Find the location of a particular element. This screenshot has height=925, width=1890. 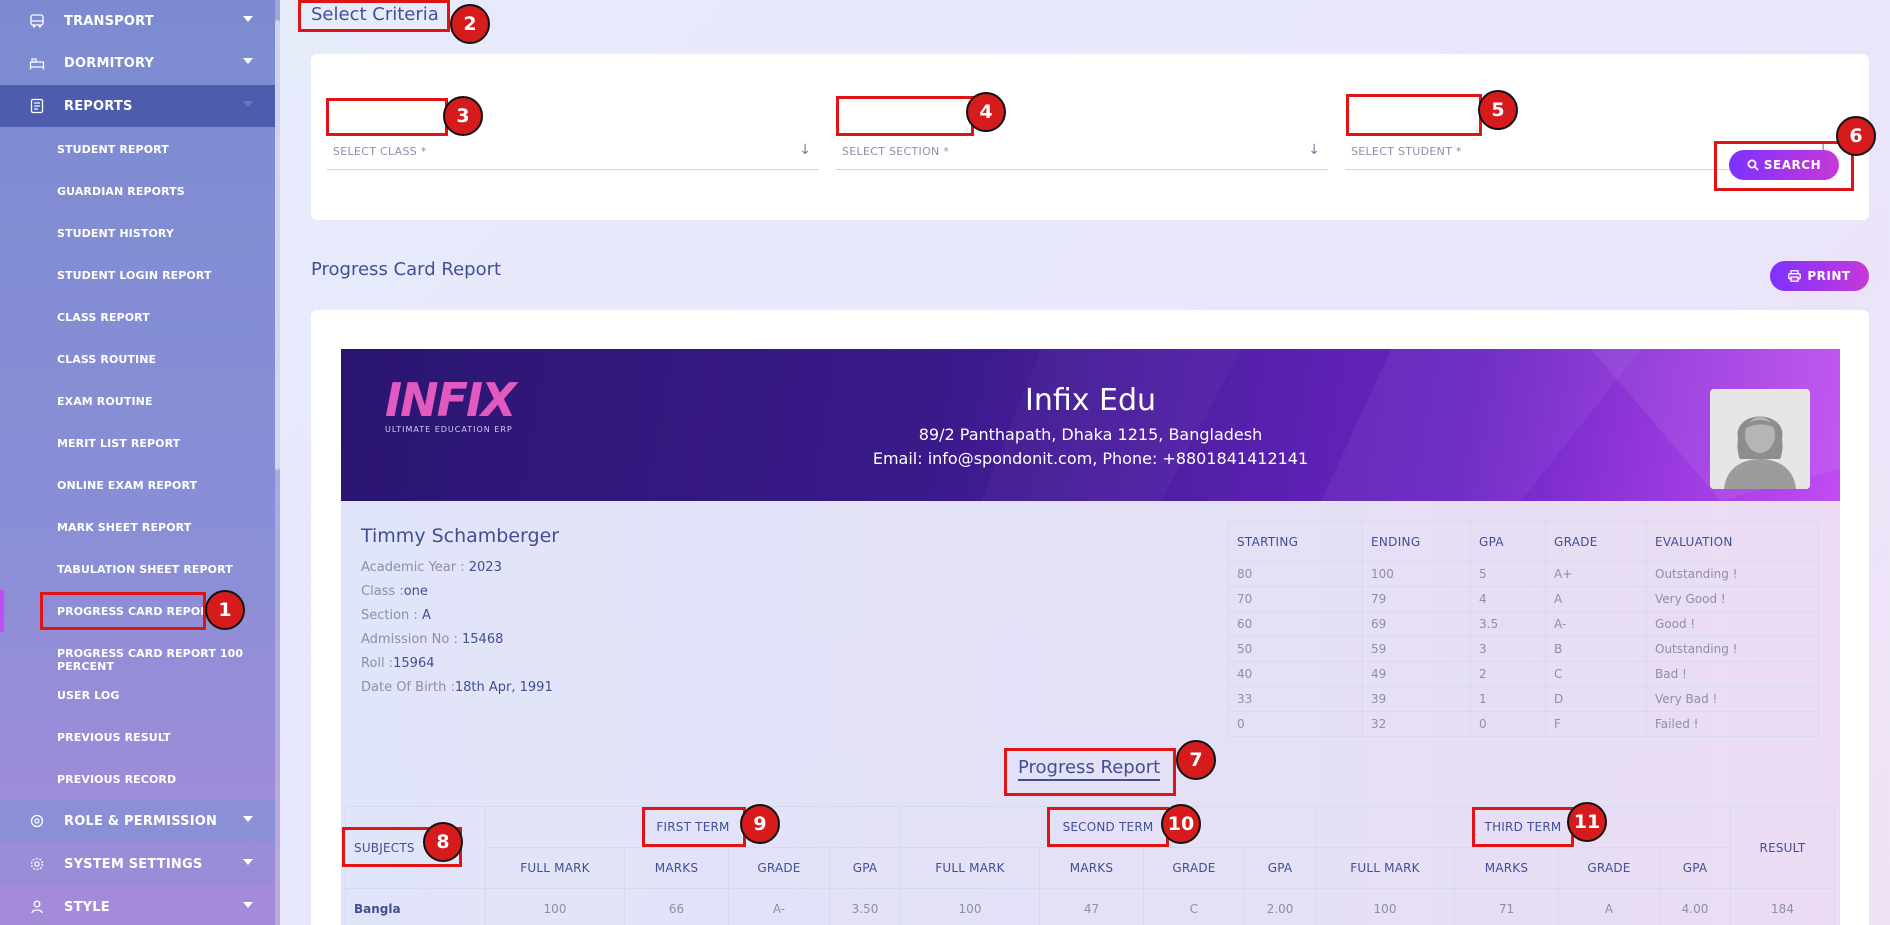

table-row: 70 79 4 A Very Good ! is located at coordinates (1523, 599).